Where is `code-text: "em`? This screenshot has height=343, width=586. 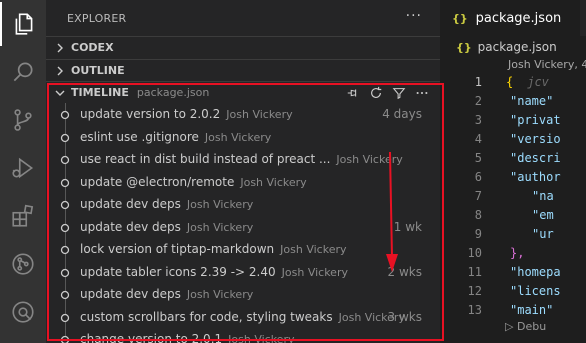 code-text: "em is located at coordinates (543, 215).